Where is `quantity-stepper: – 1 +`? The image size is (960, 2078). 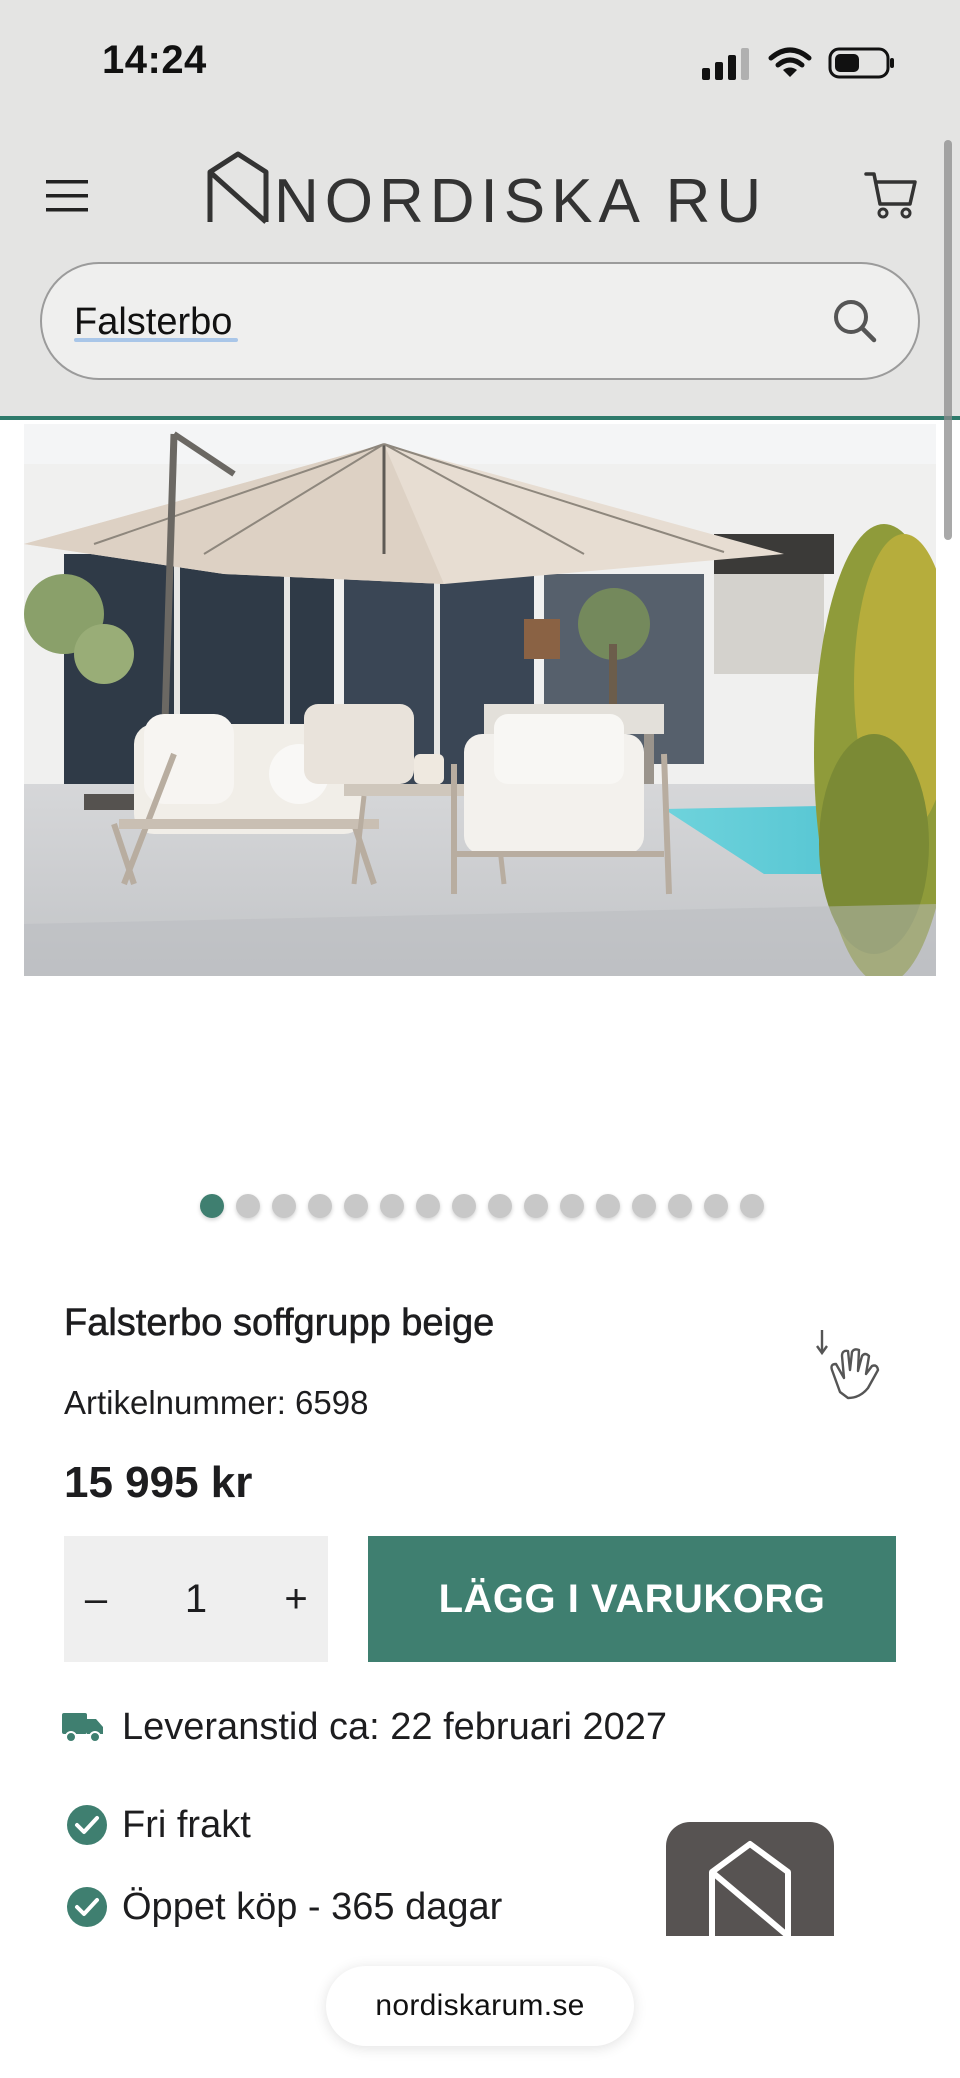 quantity-stepper: – 1 + is located at coordinates (196, 1599).